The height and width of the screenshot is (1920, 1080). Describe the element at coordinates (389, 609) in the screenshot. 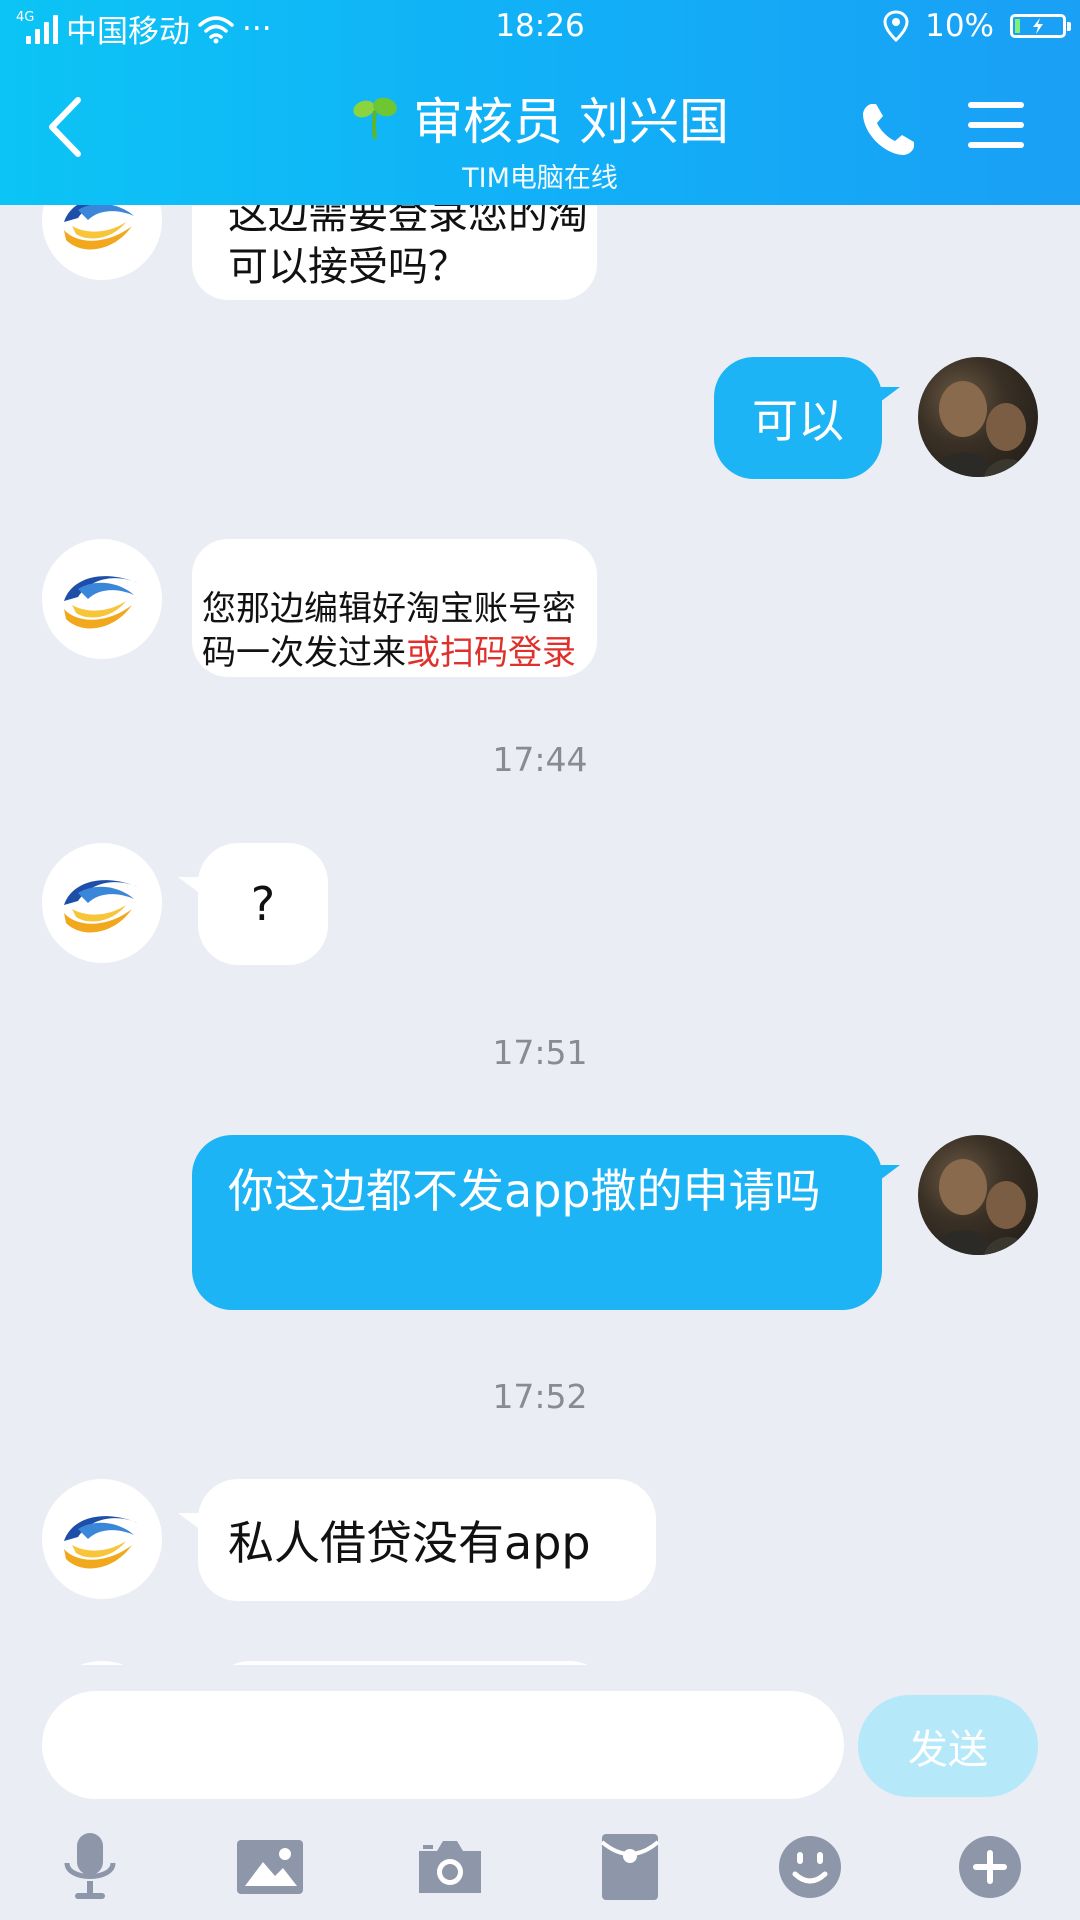

I see `message-text-line: 您那边编辑好淘宝账号密` at that location.